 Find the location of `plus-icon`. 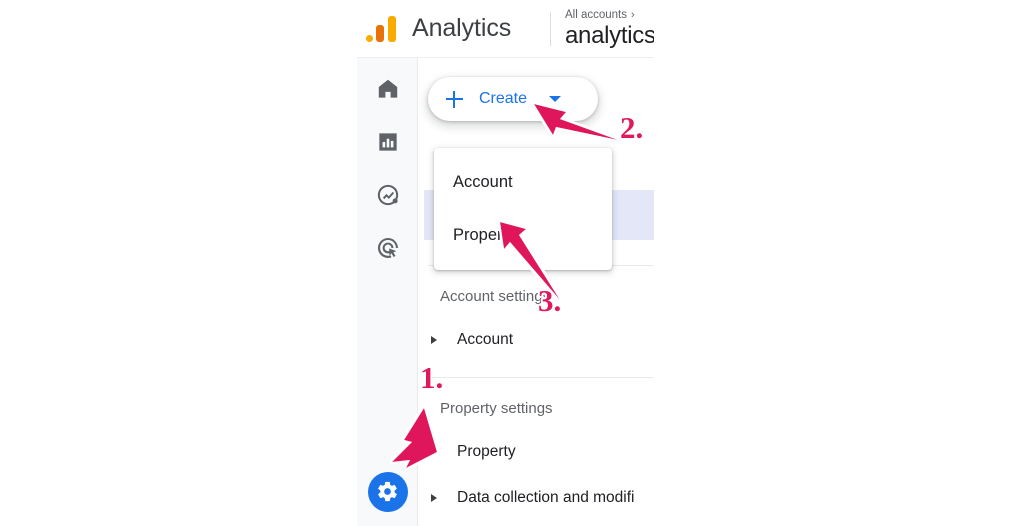

plus-icon is located at coordinates (454, 99).